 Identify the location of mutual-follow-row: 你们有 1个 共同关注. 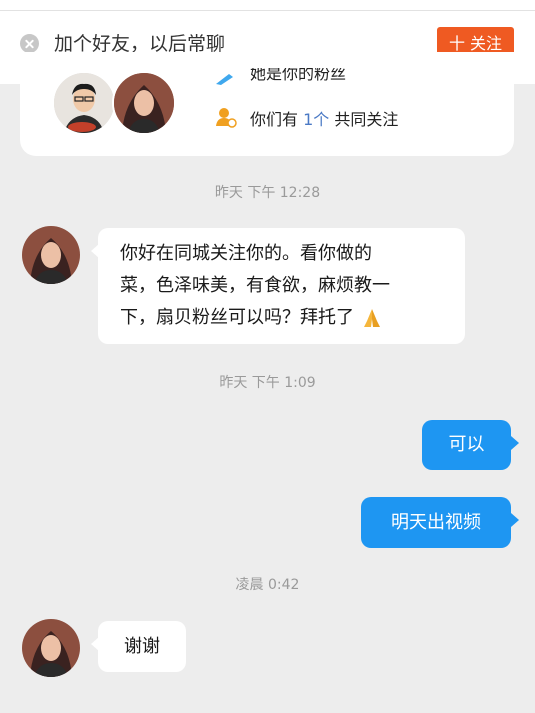
(324, 118).